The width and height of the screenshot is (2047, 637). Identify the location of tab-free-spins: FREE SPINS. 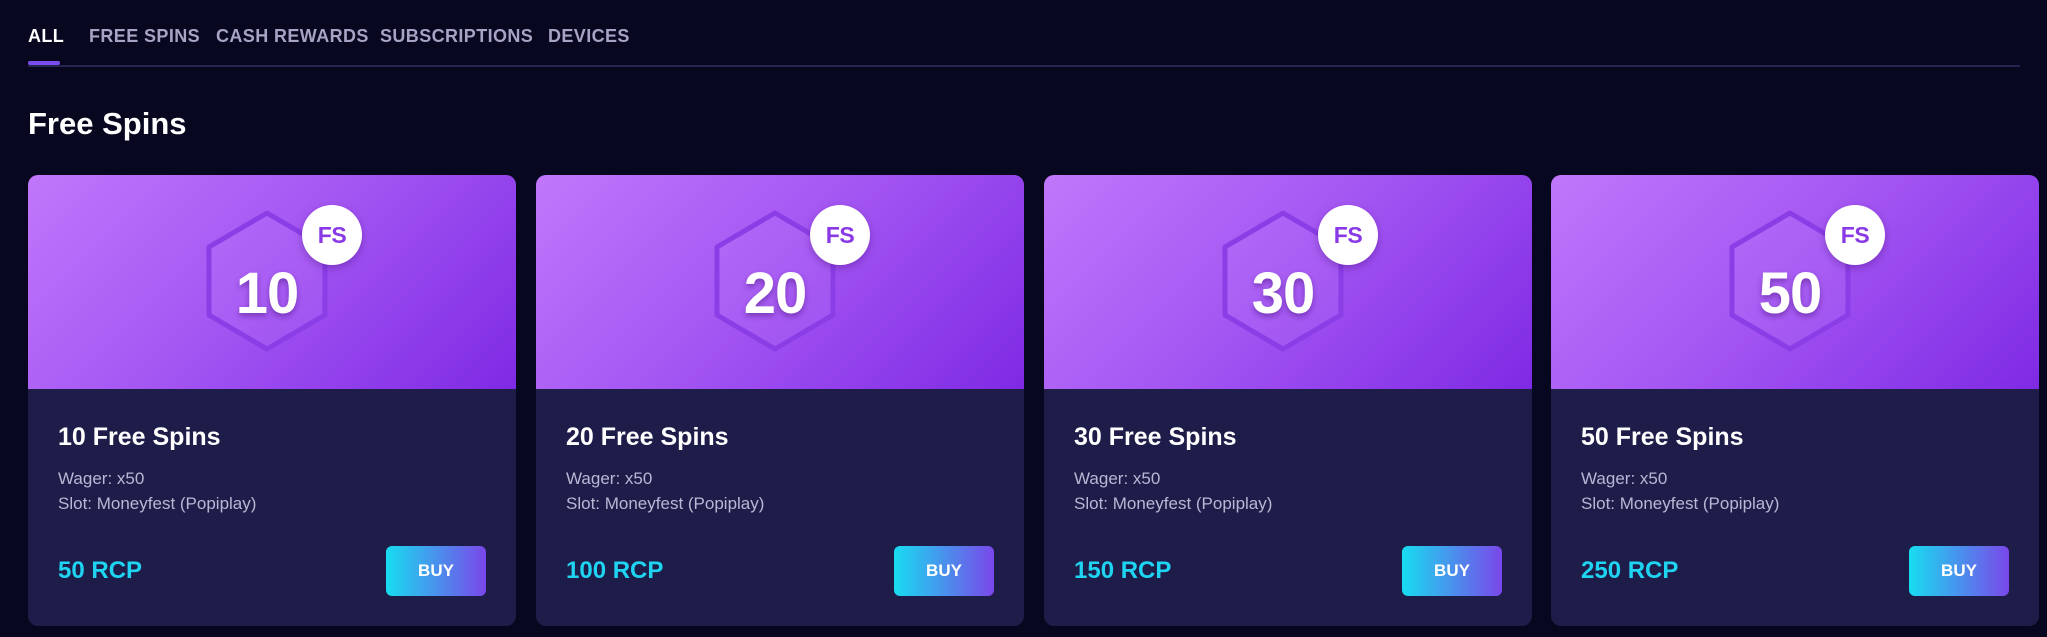
(144, 36).